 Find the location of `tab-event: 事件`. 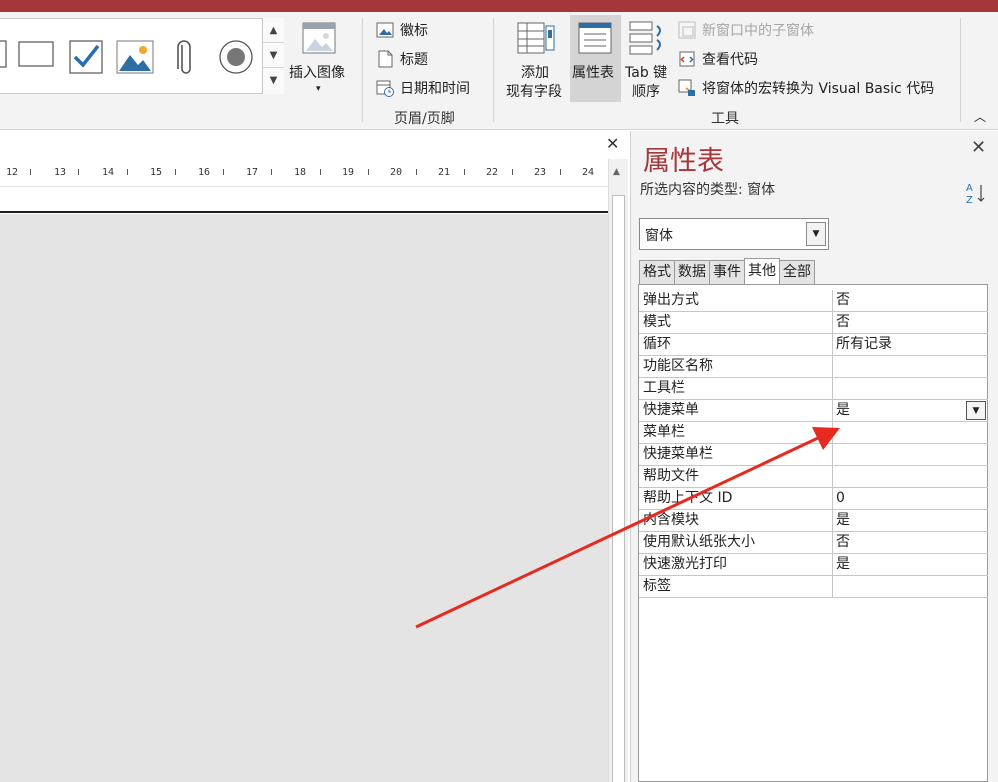

tab-event: 事件 is located at coordinates (727, 272).